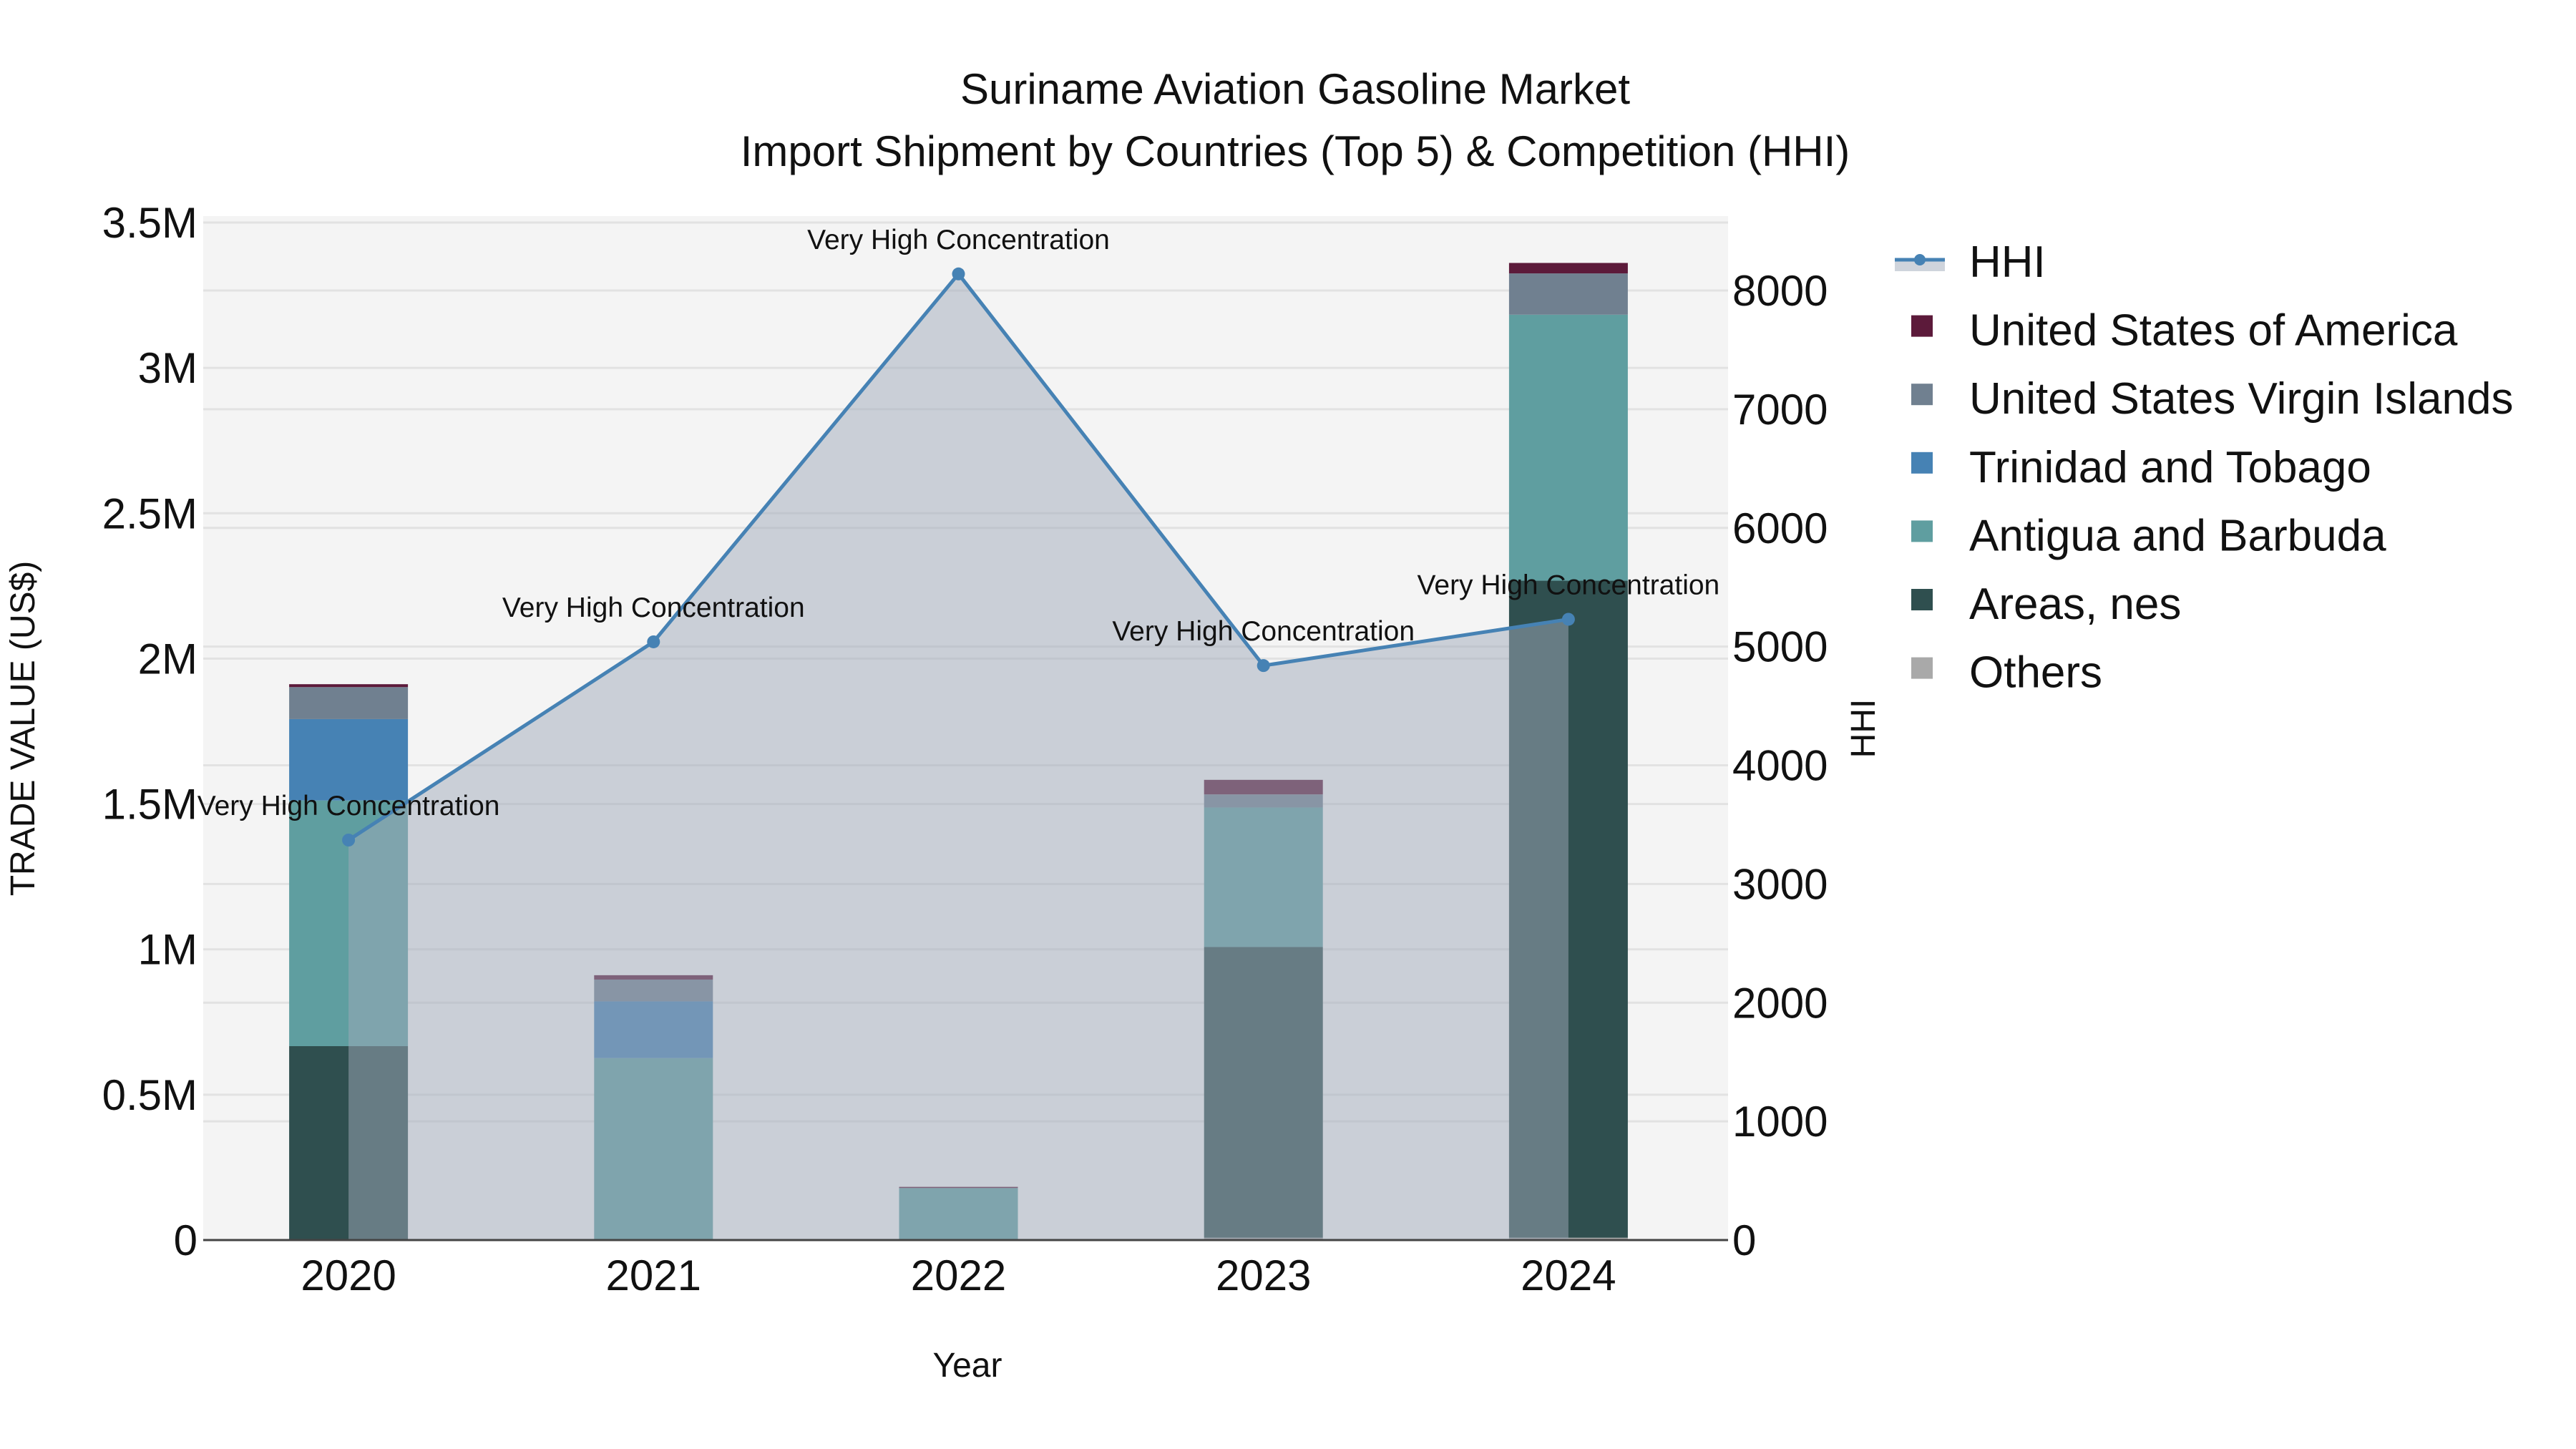  I want to click on y-tick-label: 1M, so click(167, 950).